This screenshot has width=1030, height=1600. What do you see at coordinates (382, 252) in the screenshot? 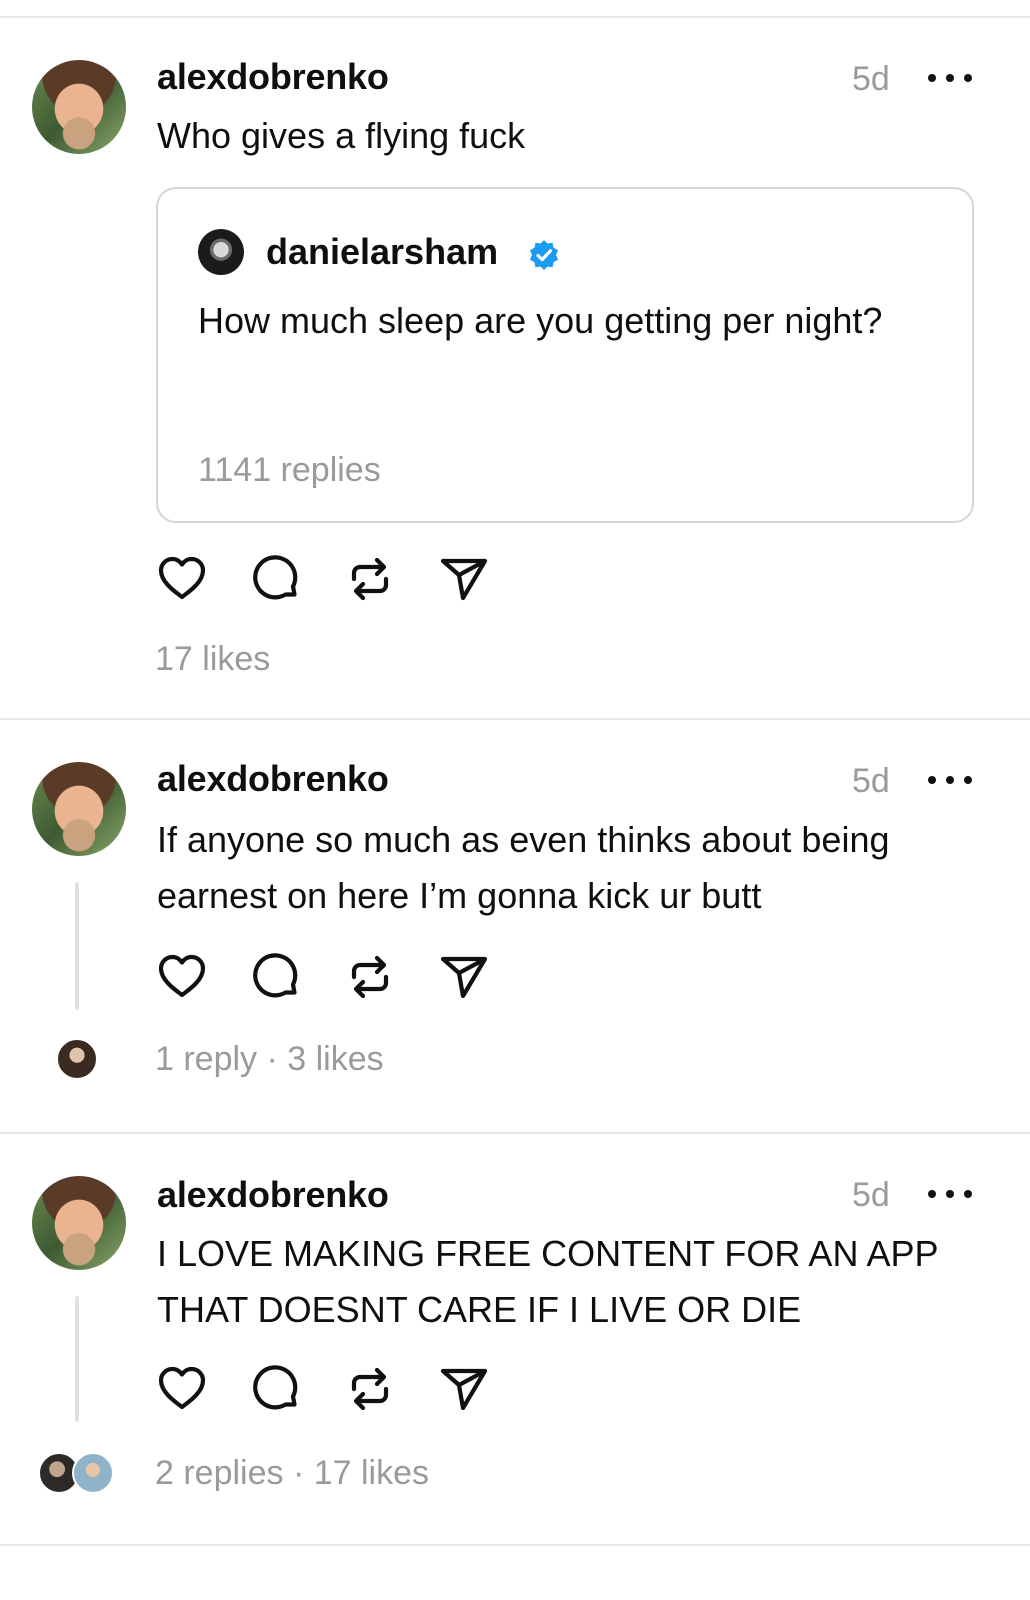
I see `quoted-username: danielarsham` at bounding box center [382, 252].